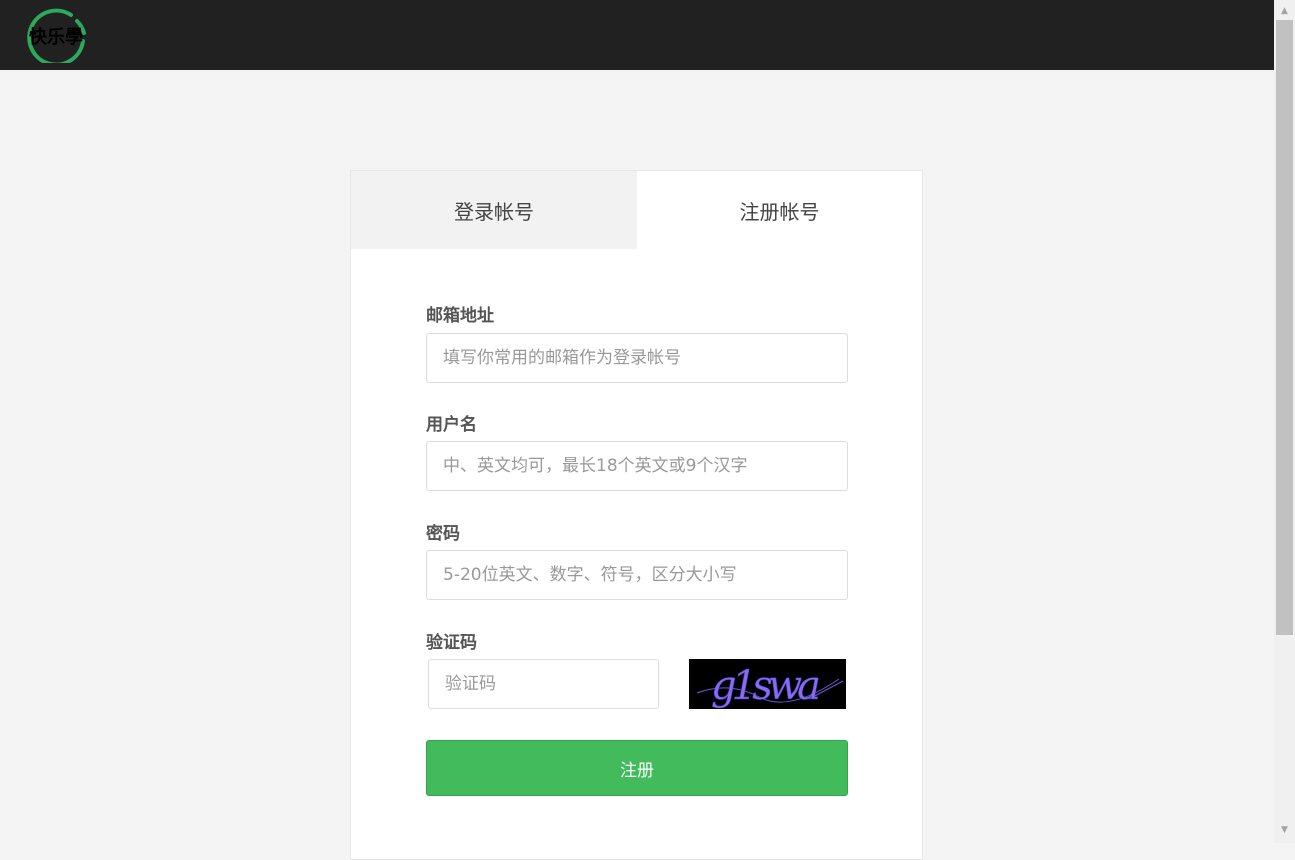 This screenshot has width=1295, height=860. I want to click on scroll-down-arrow-icon: ▼, so click(1284, 830).